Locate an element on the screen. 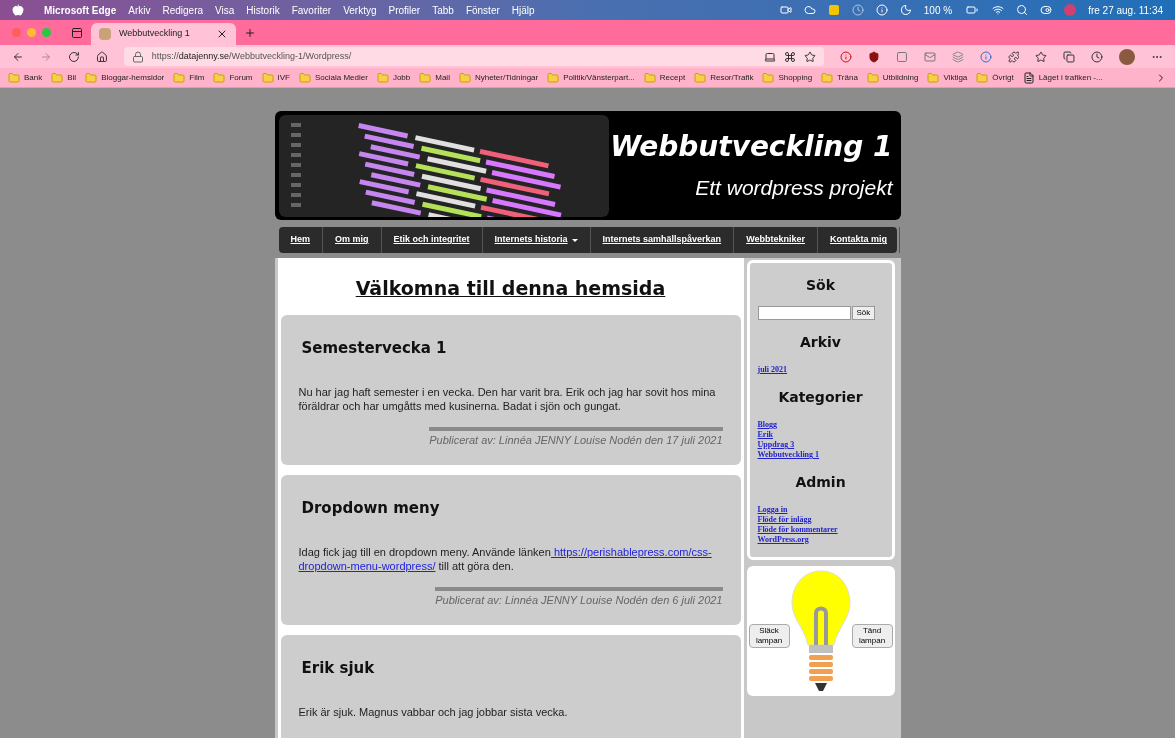  post-text: Idag fick jag till en dropdown meny. Använde länken https://perishablepress.com/css- dropdown-menu-wordpress/ till att göra den. is located at coordinates (505, 559).